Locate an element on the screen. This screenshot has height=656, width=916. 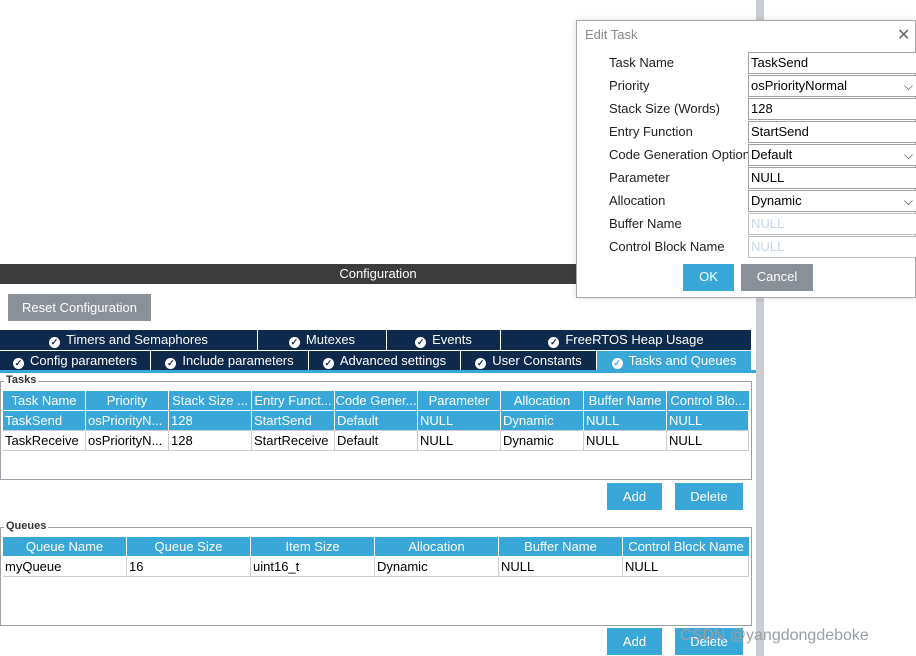
tab-label: Advanced settings is located at coordinates (393, 360).